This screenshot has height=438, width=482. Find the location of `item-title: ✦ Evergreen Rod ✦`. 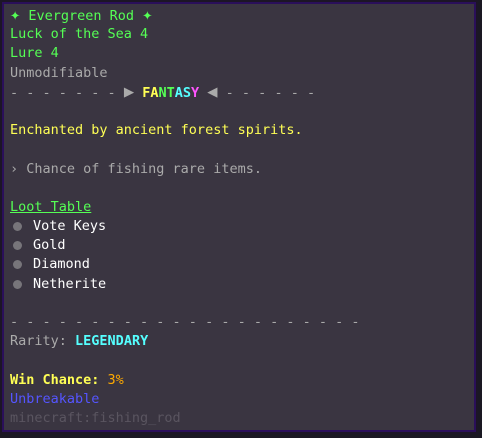

item-title: ✦ Evergreen Rod ✦ is located at coordinates (239, 15).